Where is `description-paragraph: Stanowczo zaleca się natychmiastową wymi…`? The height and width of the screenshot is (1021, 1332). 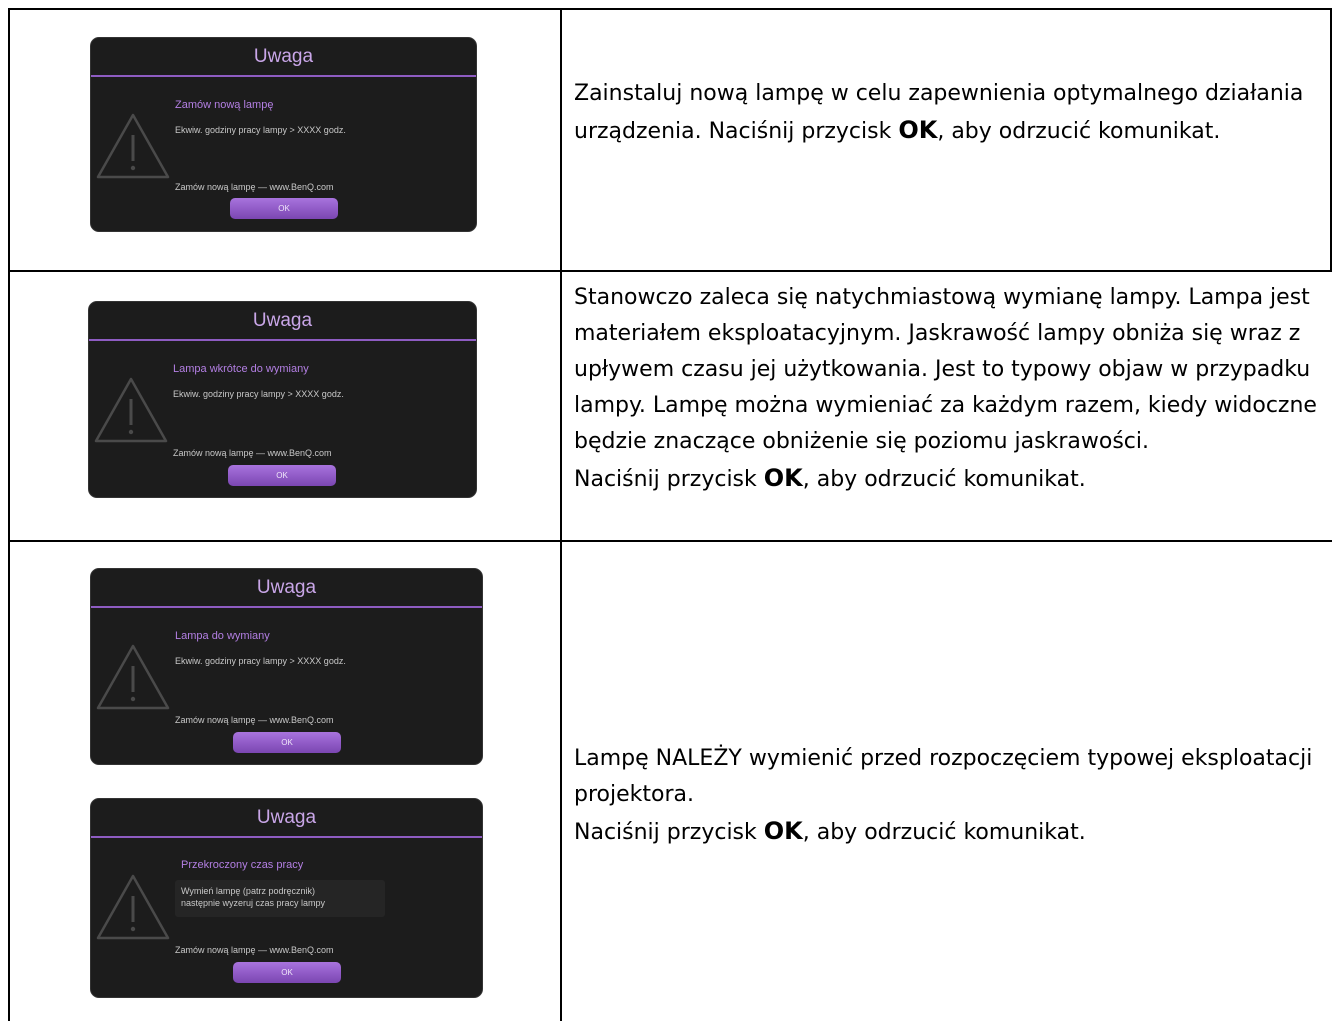
description-paragraph: Stanowczo zaleca się natychmiastową wymi… is located at coordinates (945, 369).